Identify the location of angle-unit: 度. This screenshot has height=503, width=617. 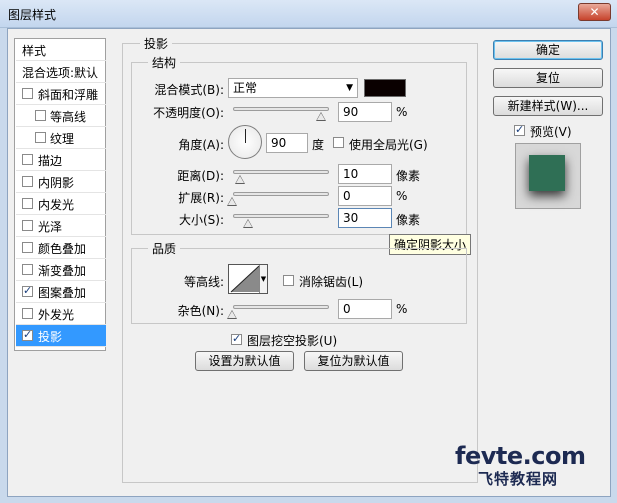
(318, 145).